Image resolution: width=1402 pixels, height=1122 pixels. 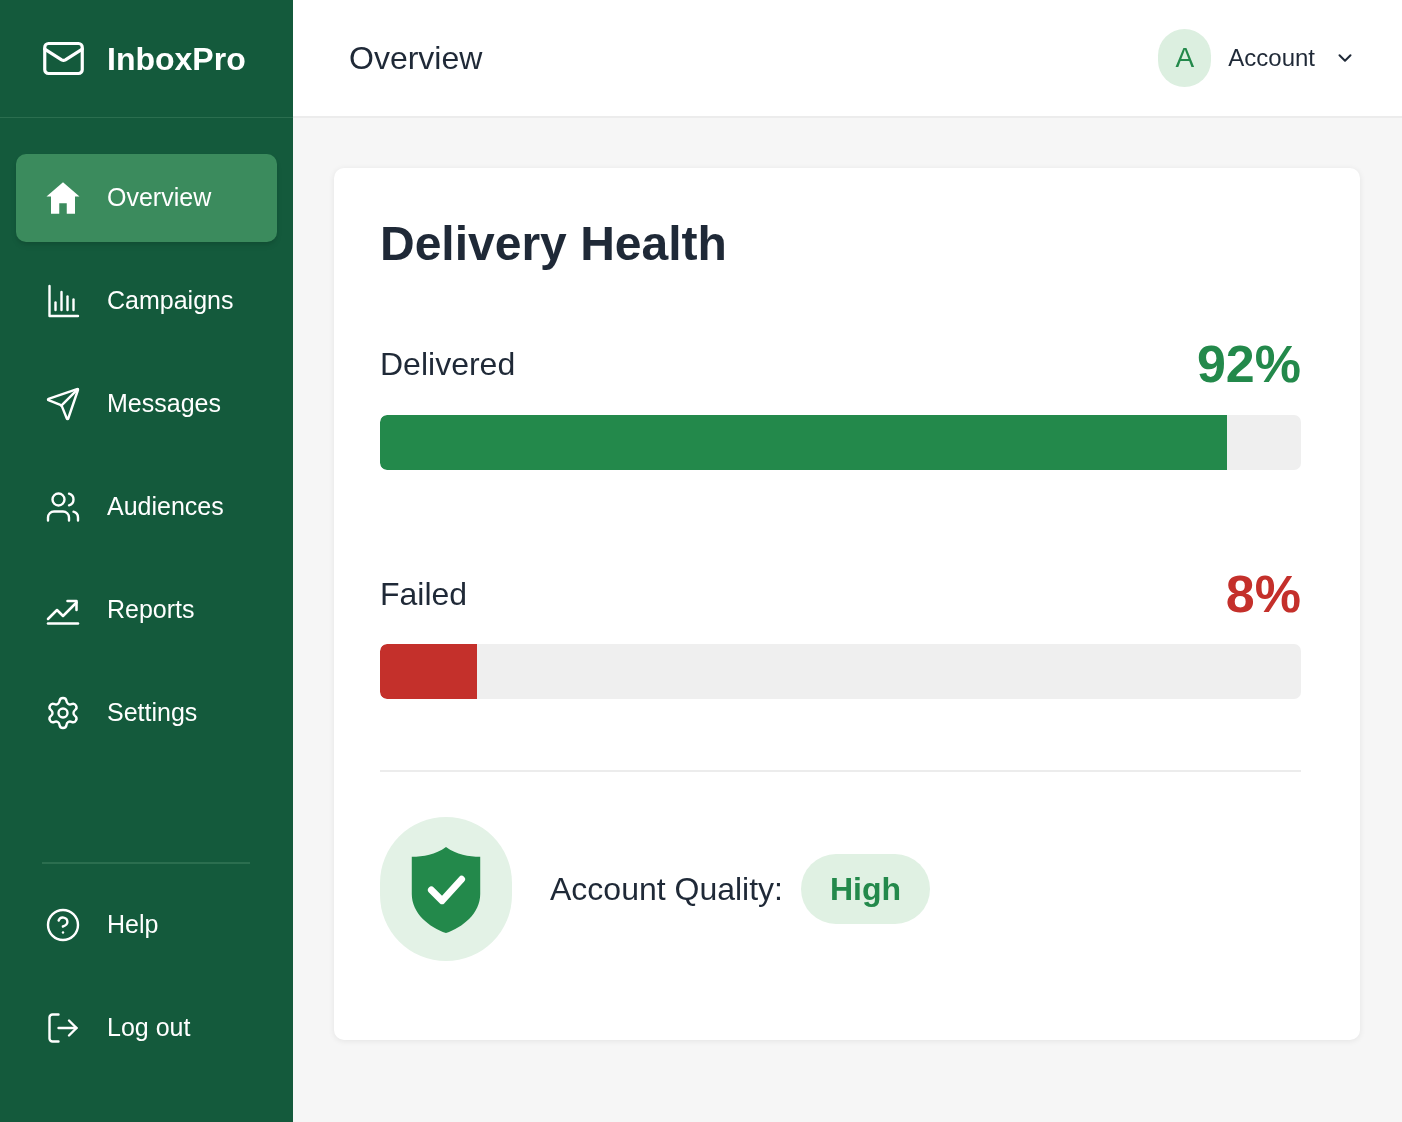 What do you see at coordinates (553, 244) in the screenshot?
I see `card-title: Delivery Health` at bounding box center [553, 244].